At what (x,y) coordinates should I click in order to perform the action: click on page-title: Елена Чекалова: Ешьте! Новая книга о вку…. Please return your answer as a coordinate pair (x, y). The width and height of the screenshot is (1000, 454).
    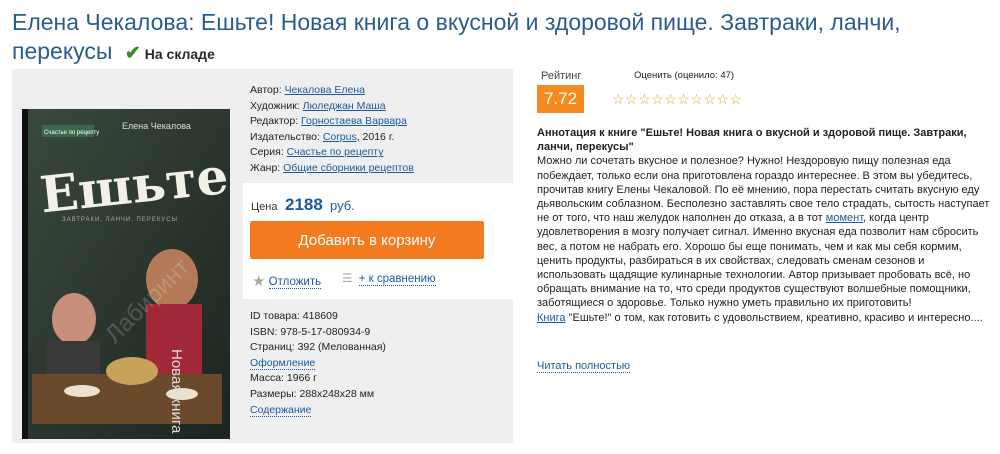
    Looking at the image, I should click on (499, 38).